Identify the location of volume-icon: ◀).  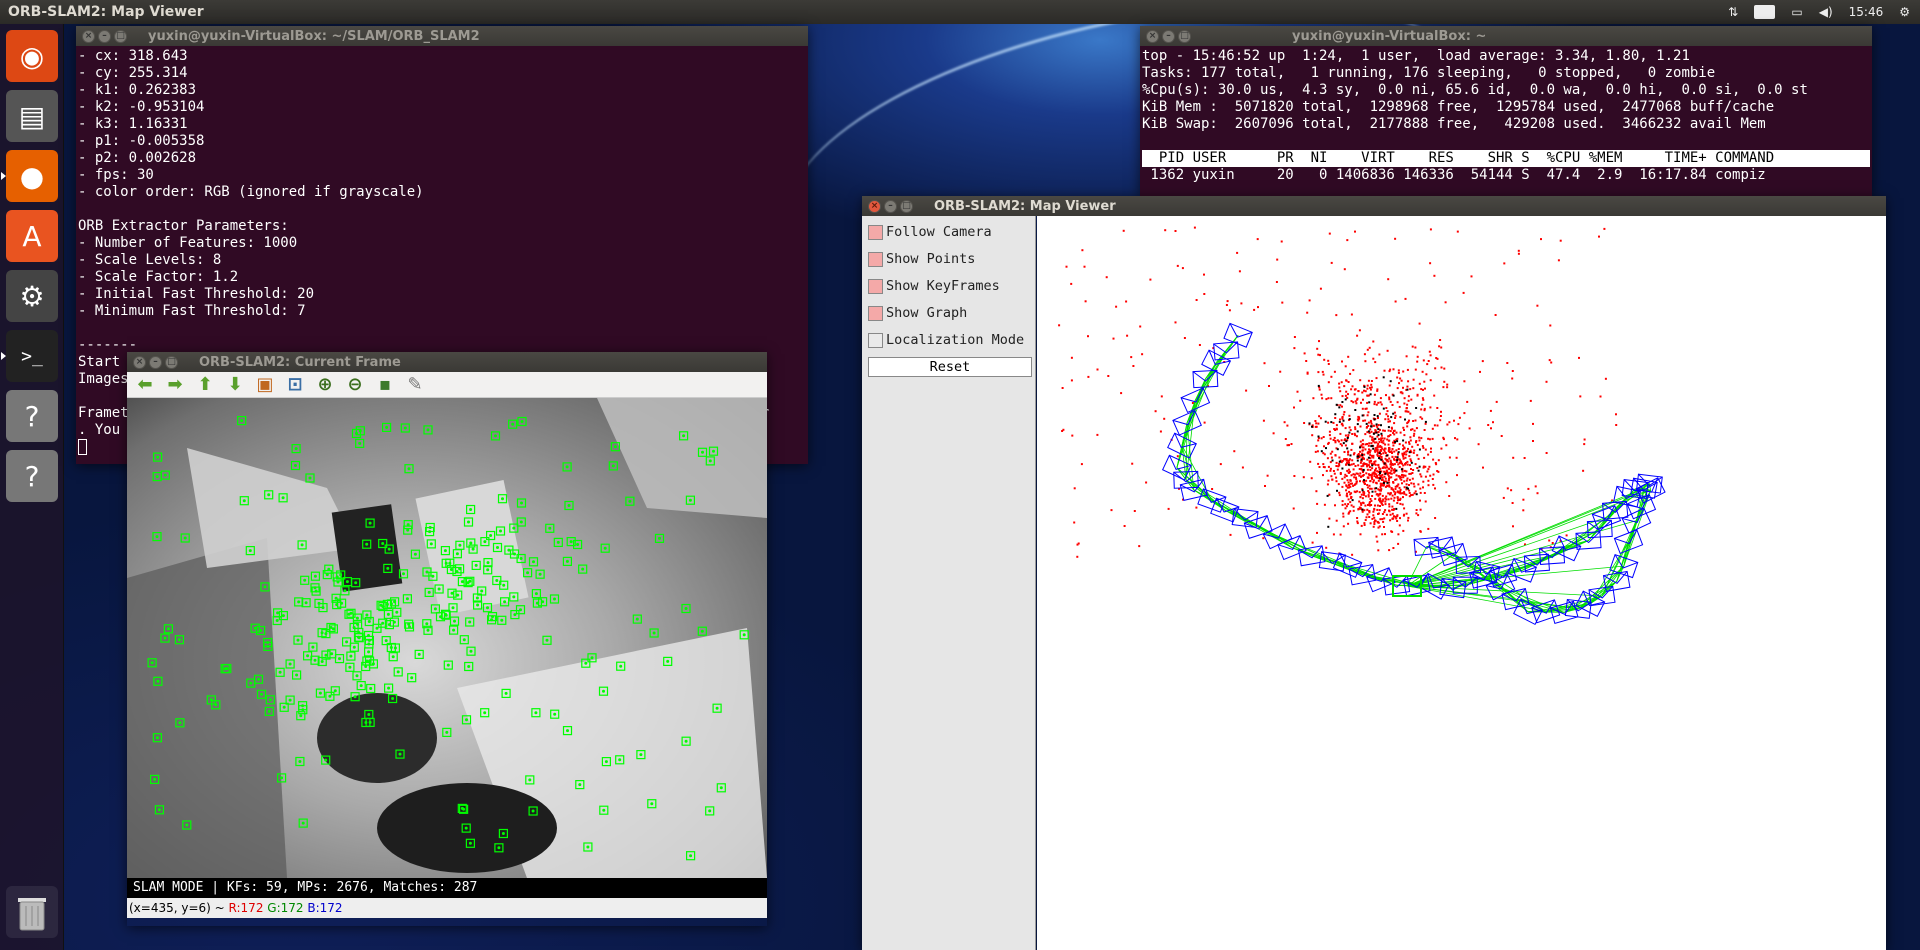
(1826, 12).